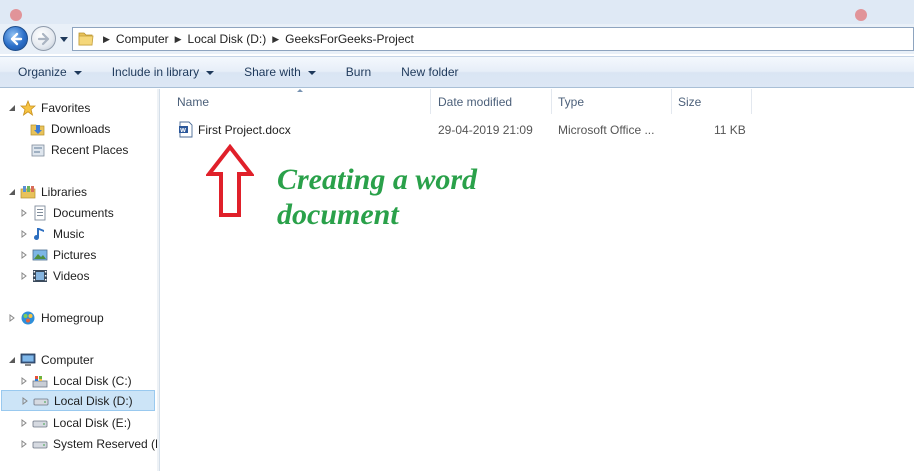 The width and height of the screenshot is (914, 471). I want to click on annotation-text: Creating a word document, so click(407, 197).